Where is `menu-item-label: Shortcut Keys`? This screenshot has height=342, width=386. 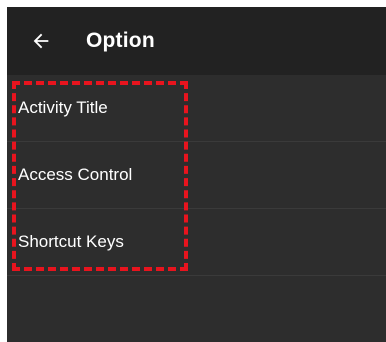
menu-item-label: Shortcut Keys is located at coordinates (71, 241).